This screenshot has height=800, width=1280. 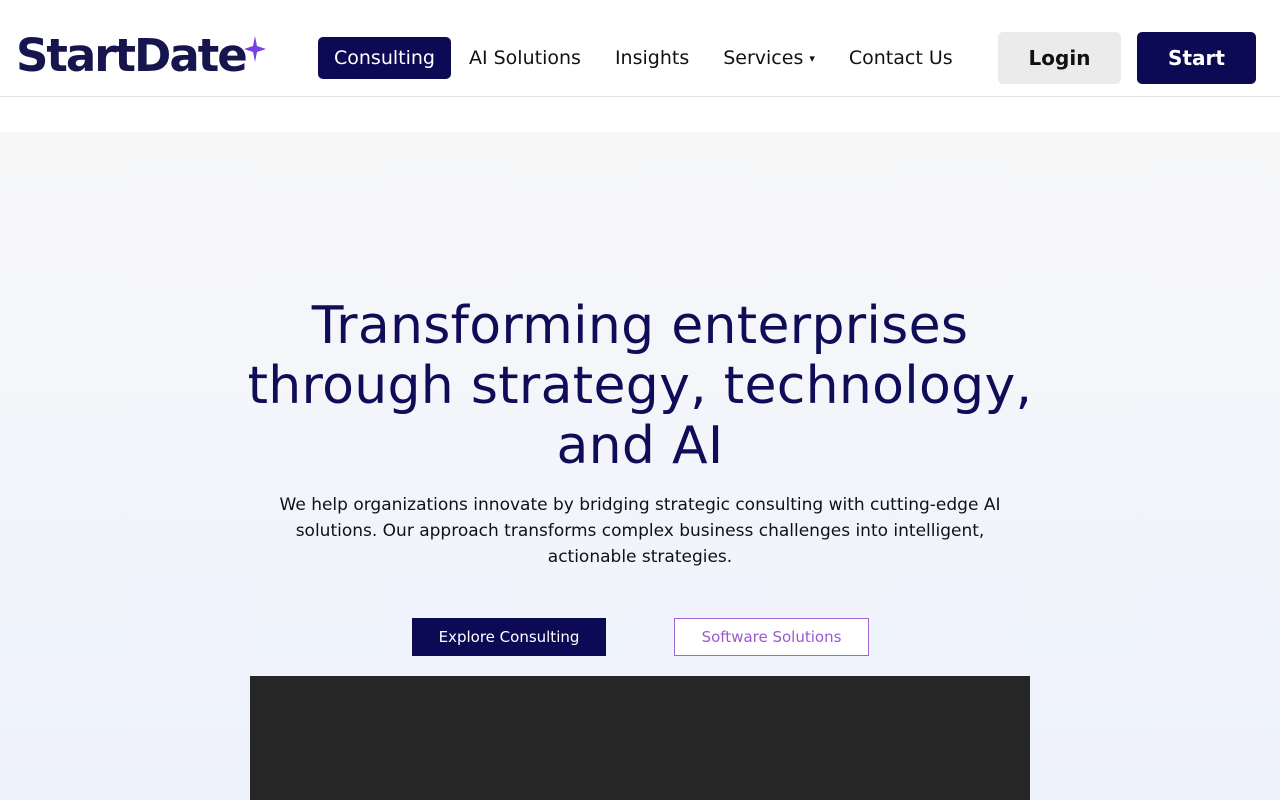 I want to click on nav-insights: Insights, so click(x=652, y=58).